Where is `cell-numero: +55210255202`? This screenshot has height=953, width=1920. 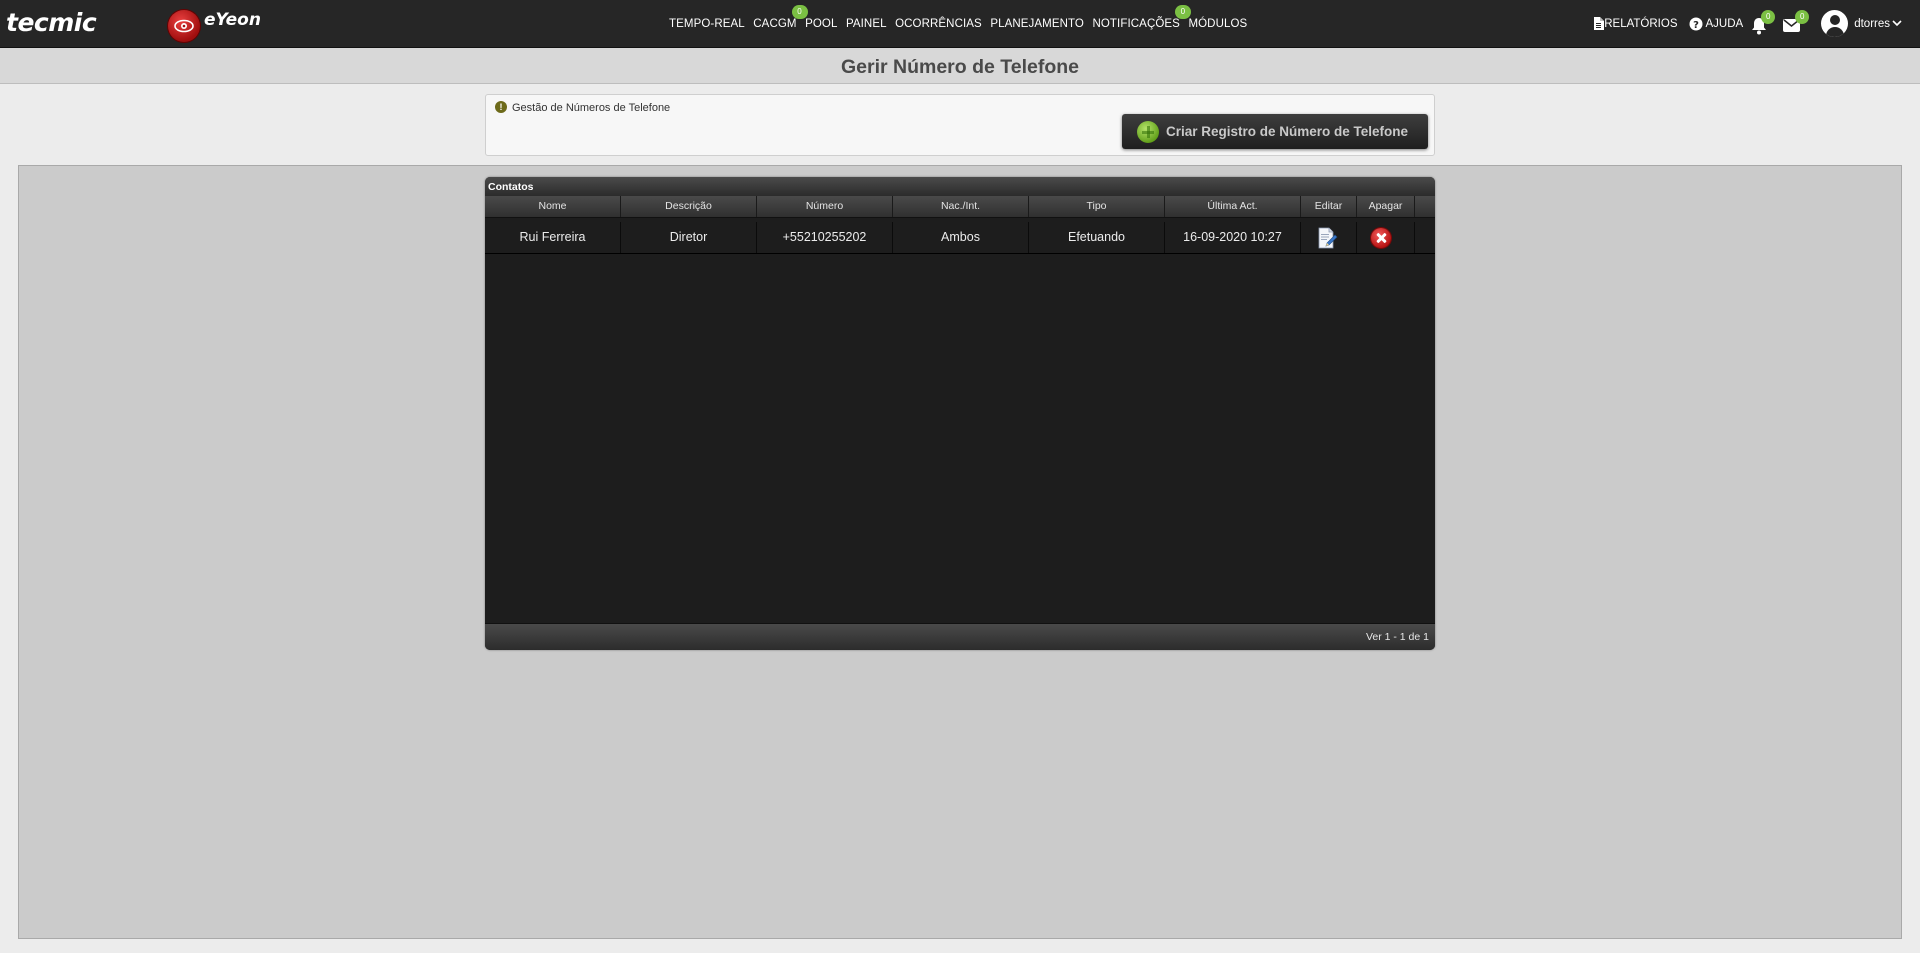 cell-numero: +55210255202 is located at coordinates (825, 237).